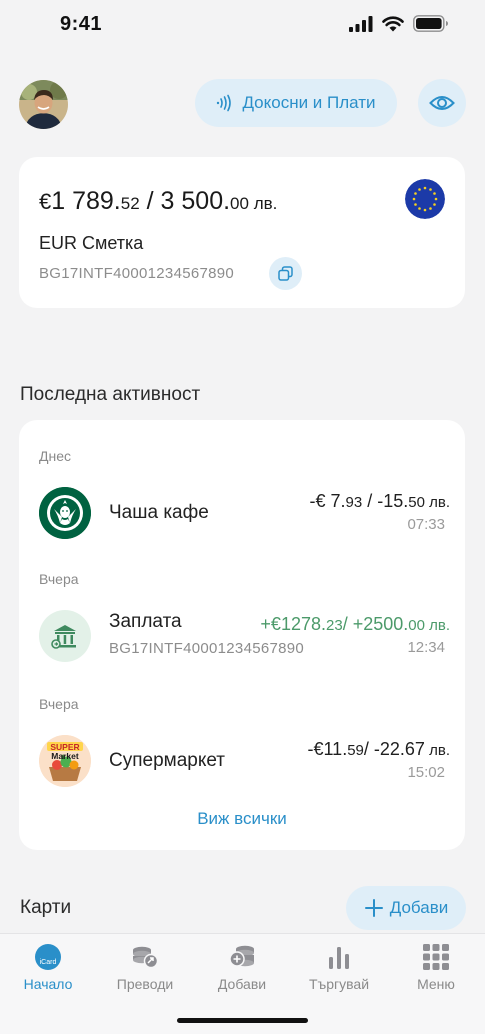  I want to click on amount-main: -€11., so click(327, 749).